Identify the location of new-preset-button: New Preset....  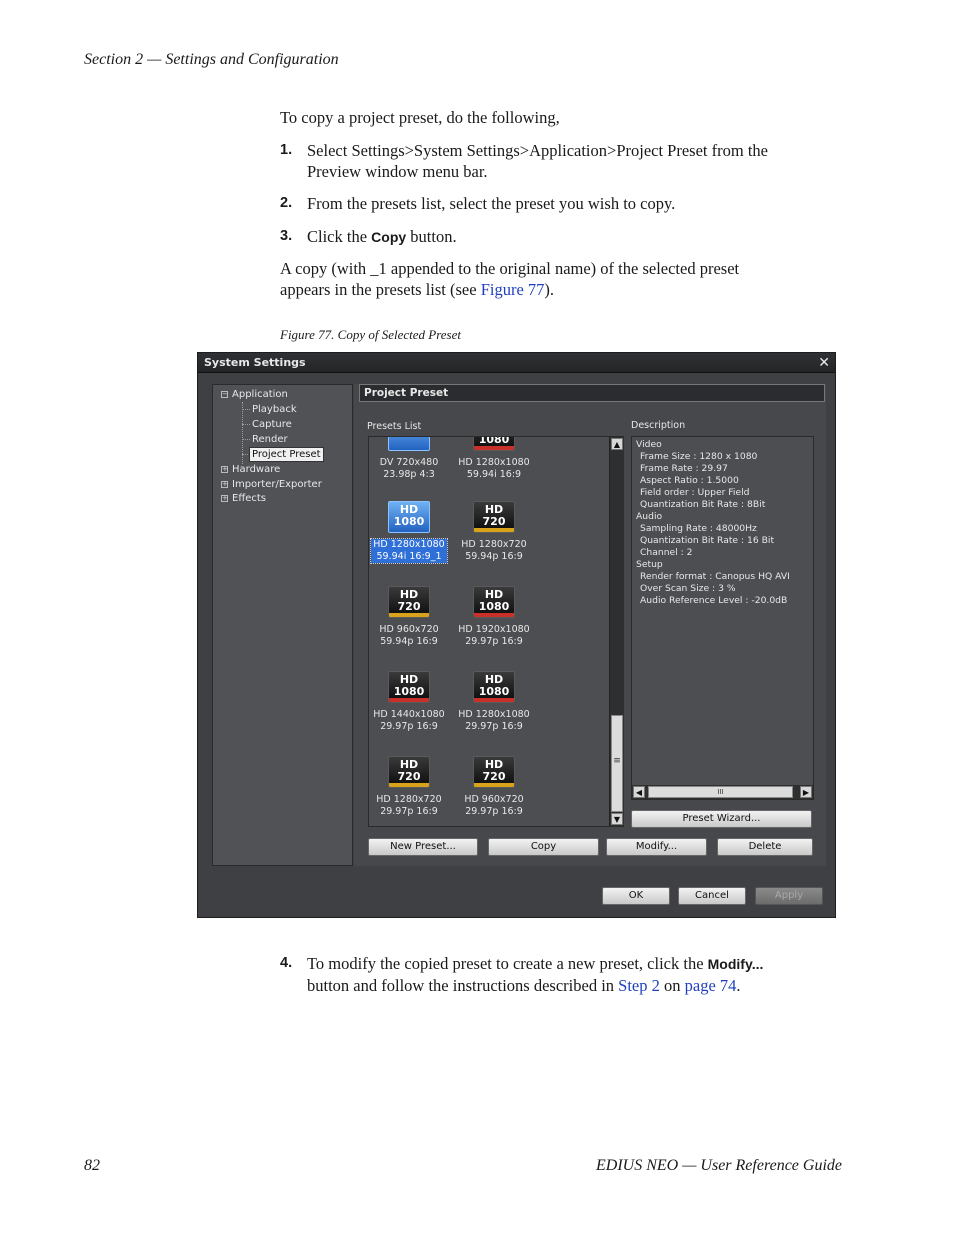
(423, 847).